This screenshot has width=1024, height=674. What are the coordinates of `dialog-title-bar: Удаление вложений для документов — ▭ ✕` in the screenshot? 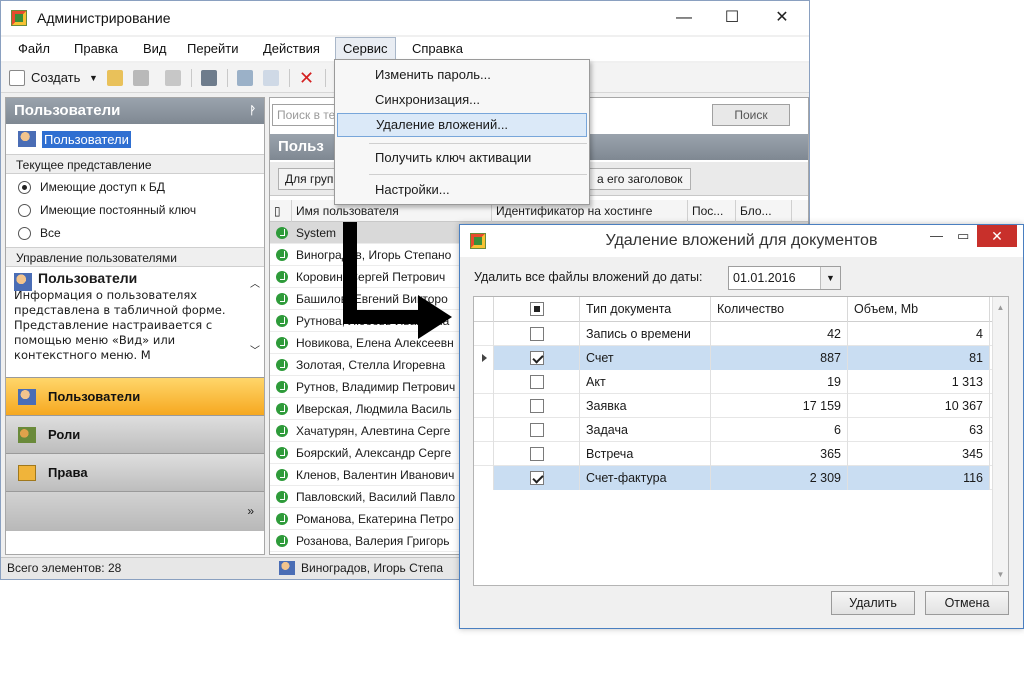 It's located at (741, 241).